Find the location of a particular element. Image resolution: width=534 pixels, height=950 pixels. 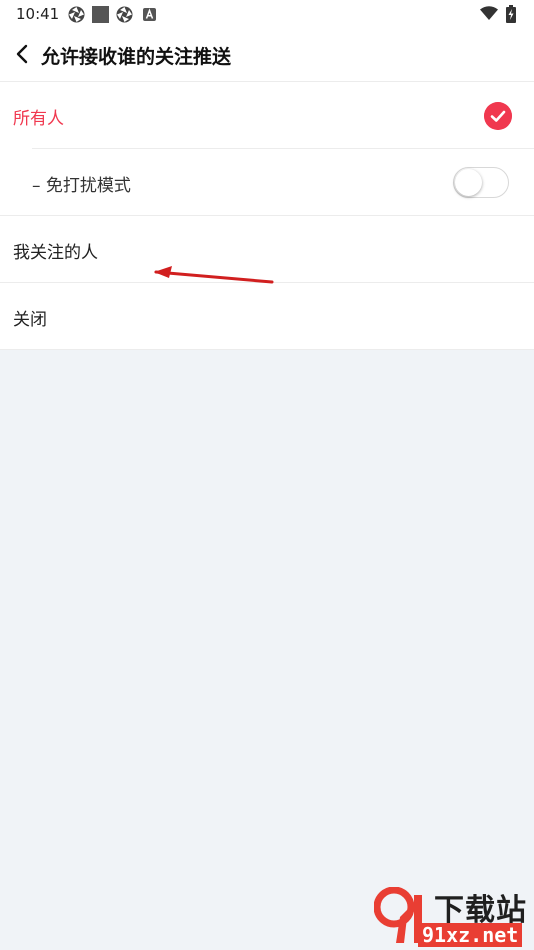

option-everyone: 所有人 is located at coordinates (267, 115).